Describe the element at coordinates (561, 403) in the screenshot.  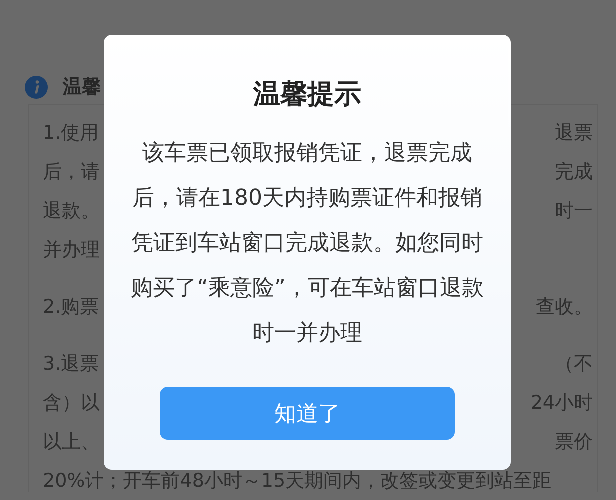
I see `notice-text: 24小时` at that location.